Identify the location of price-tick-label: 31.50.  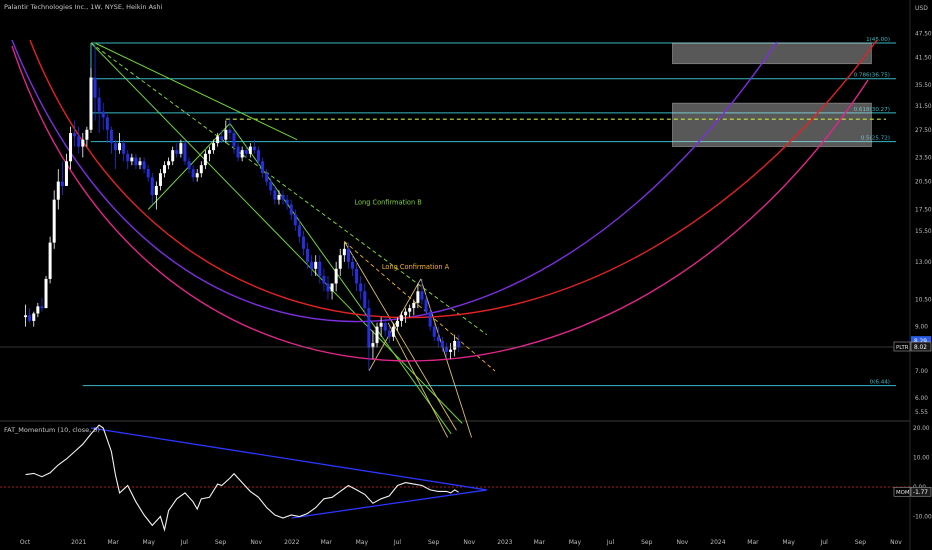
(923, 107).